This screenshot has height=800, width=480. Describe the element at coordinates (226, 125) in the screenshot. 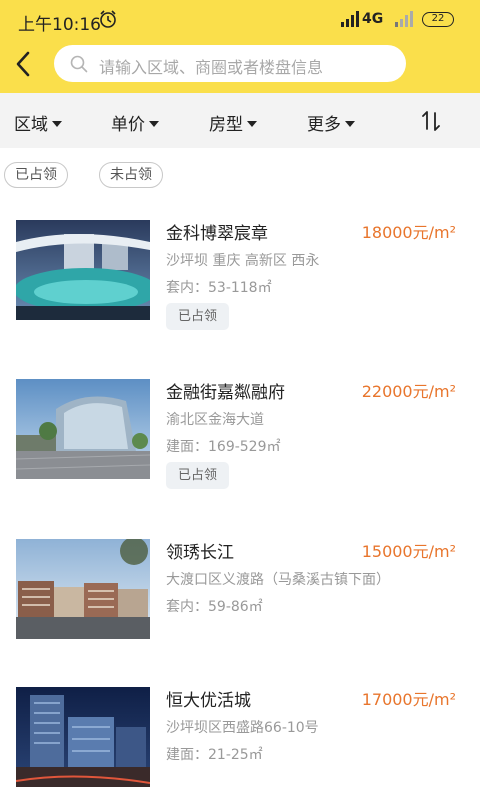

I see `filter-room-type-label: 房型` at that location.